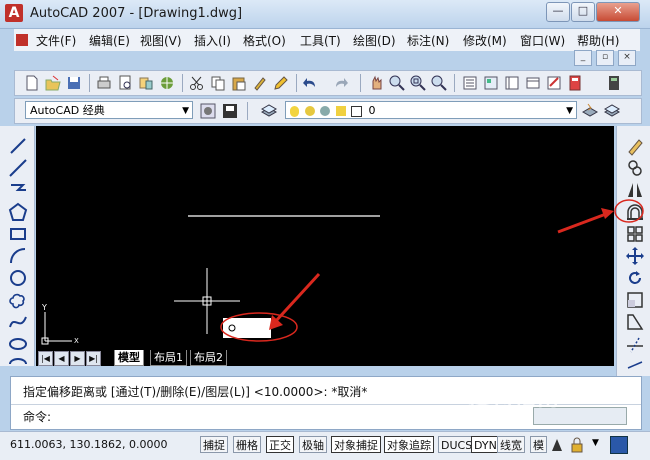 The height and width of the screenshot is (460, 650). Describe the element at coordinates (18, 234) in the screenshot. I see `rectangle-icon` at that location.